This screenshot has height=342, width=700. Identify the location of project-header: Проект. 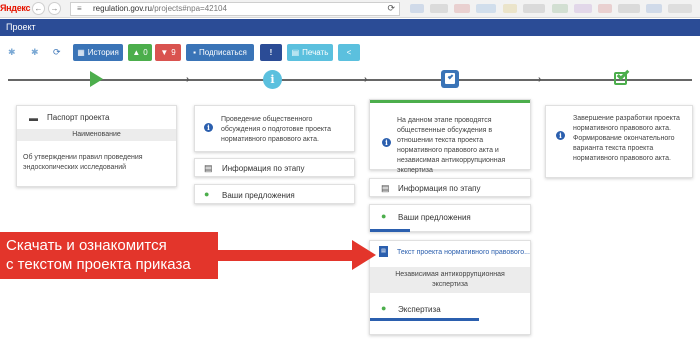
(350, 27).